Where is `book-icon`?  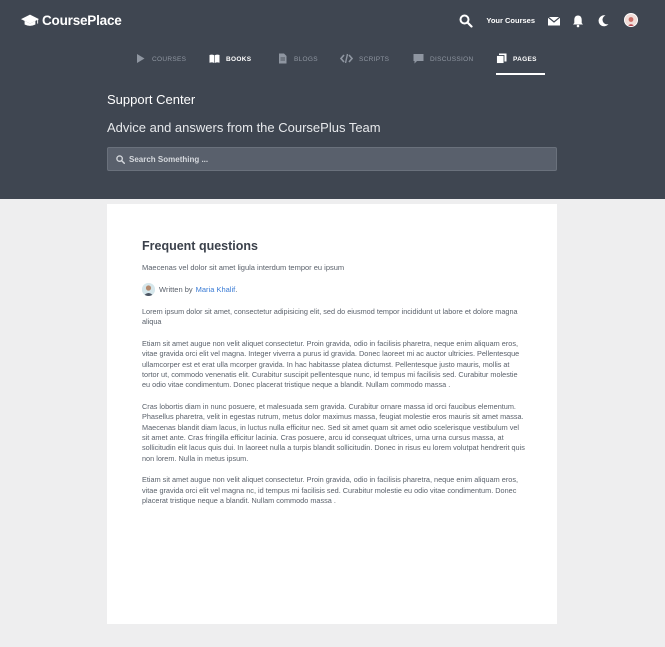 book-icon is located at coordinates (214, 58).